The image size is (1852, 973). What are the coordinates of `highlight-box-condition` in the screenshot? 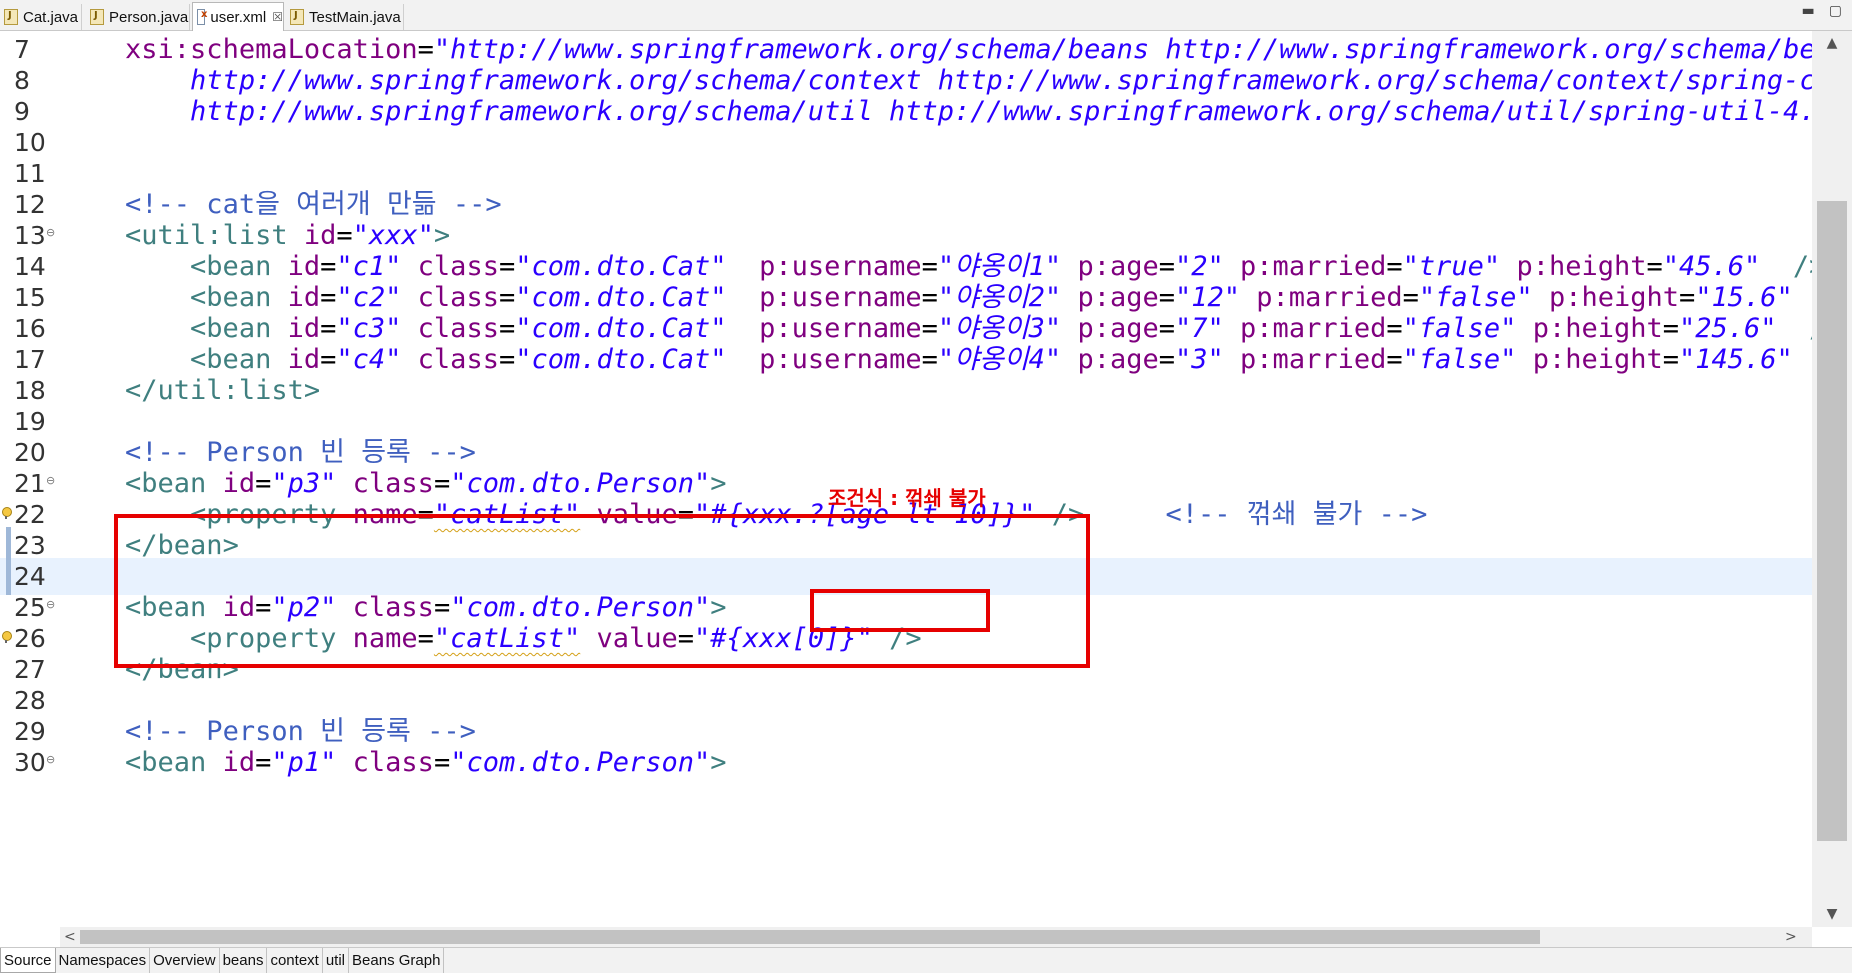 It's located at (900, 610).